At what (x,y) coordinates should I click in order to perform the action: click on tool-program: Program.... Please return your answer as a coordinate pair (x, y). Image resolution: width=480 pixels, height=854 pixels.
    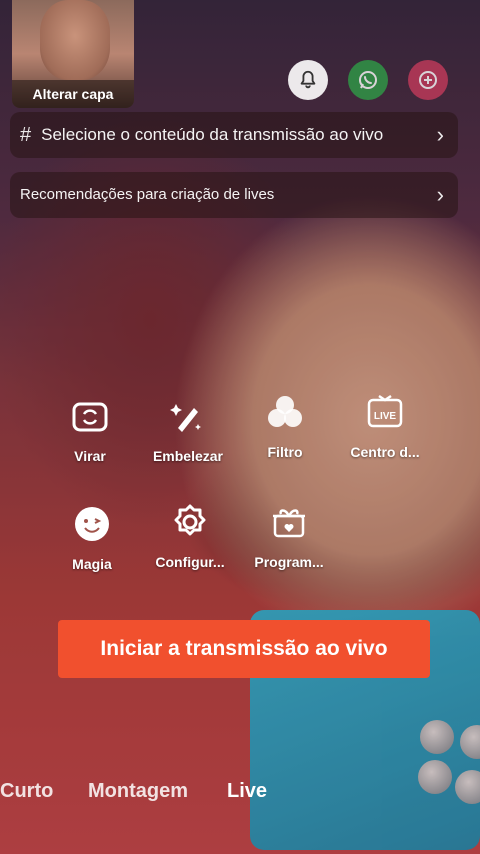
    Looking at the image, I should click on (289, 535).